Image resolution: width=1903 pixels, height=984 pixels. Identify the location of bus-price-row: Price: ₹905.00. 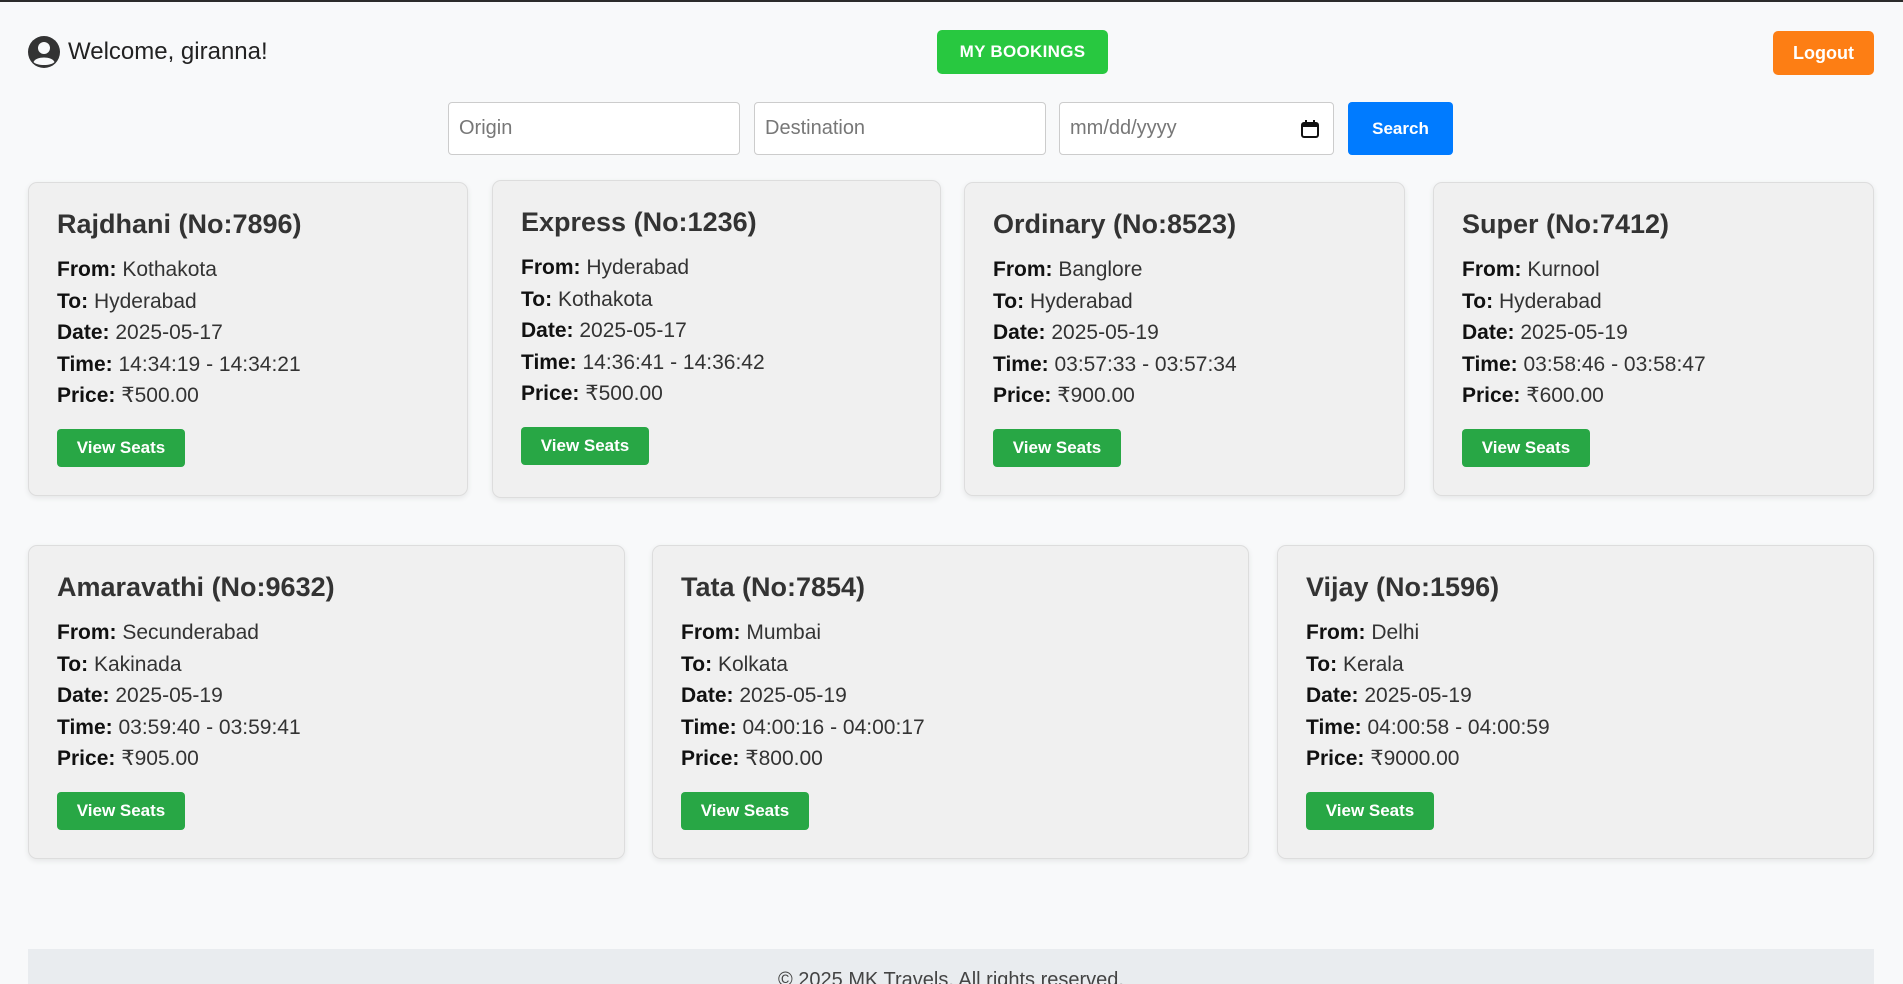
(326, 759).